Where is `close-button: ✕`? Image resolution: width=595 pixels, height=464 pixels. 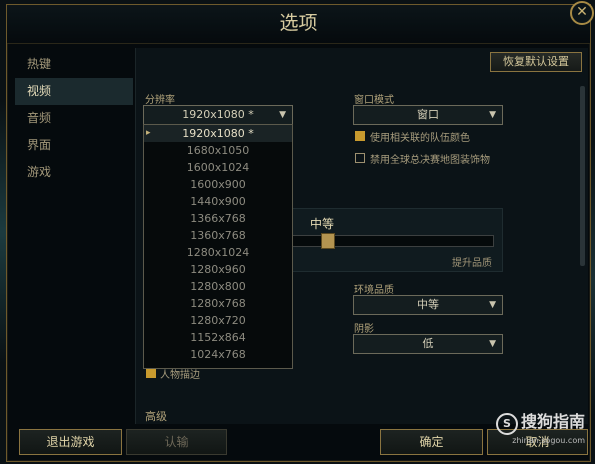
close-button: ✕ is located at coordinates (582, 13).